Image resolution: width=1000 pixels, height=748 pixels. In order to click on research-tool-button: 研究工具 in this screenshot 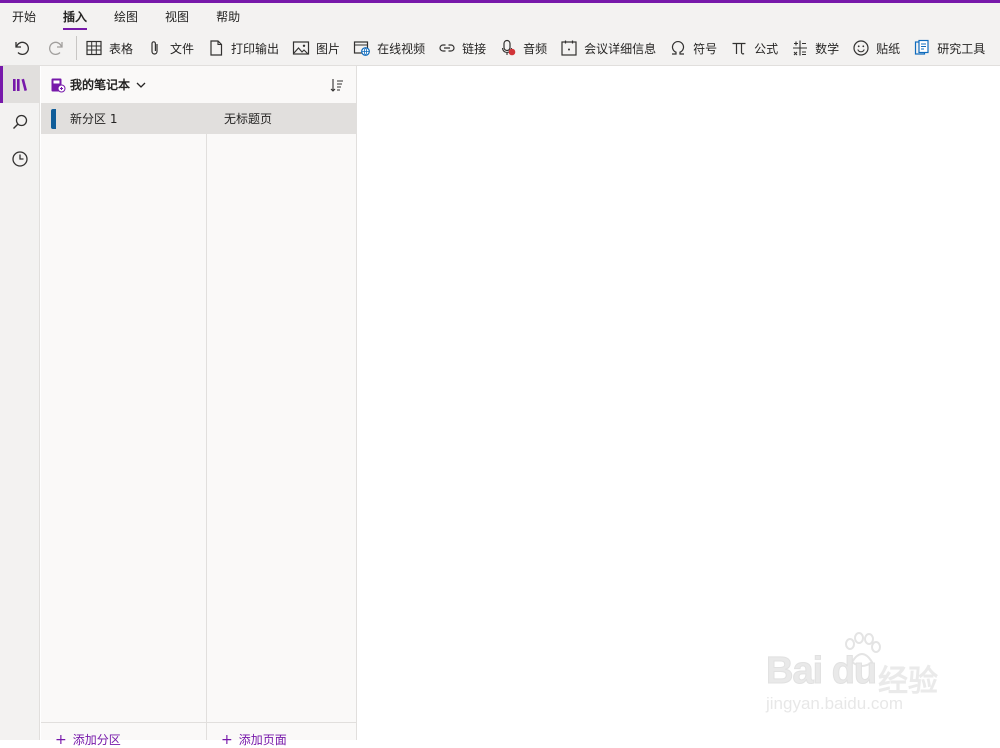, I will do `click(949, 48)`.